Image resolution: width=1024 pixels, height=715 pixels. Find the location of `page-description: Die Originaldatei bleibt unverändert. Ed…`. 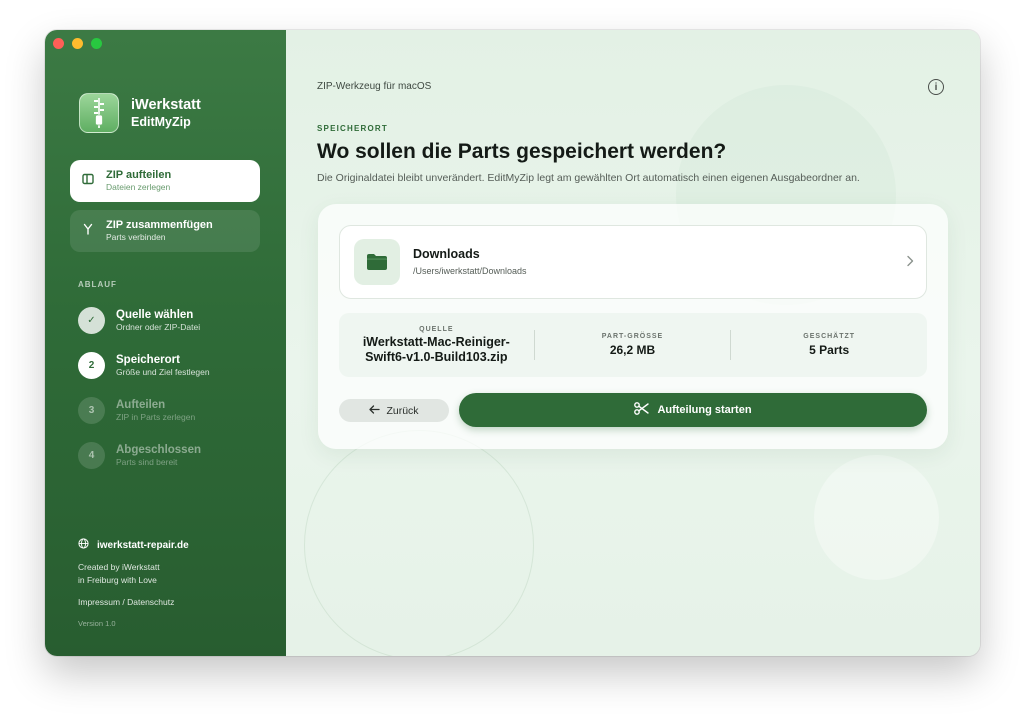

page-description: Die Originaldatei bleibt unverändert. Ed… is located at coordinates (588, 178).